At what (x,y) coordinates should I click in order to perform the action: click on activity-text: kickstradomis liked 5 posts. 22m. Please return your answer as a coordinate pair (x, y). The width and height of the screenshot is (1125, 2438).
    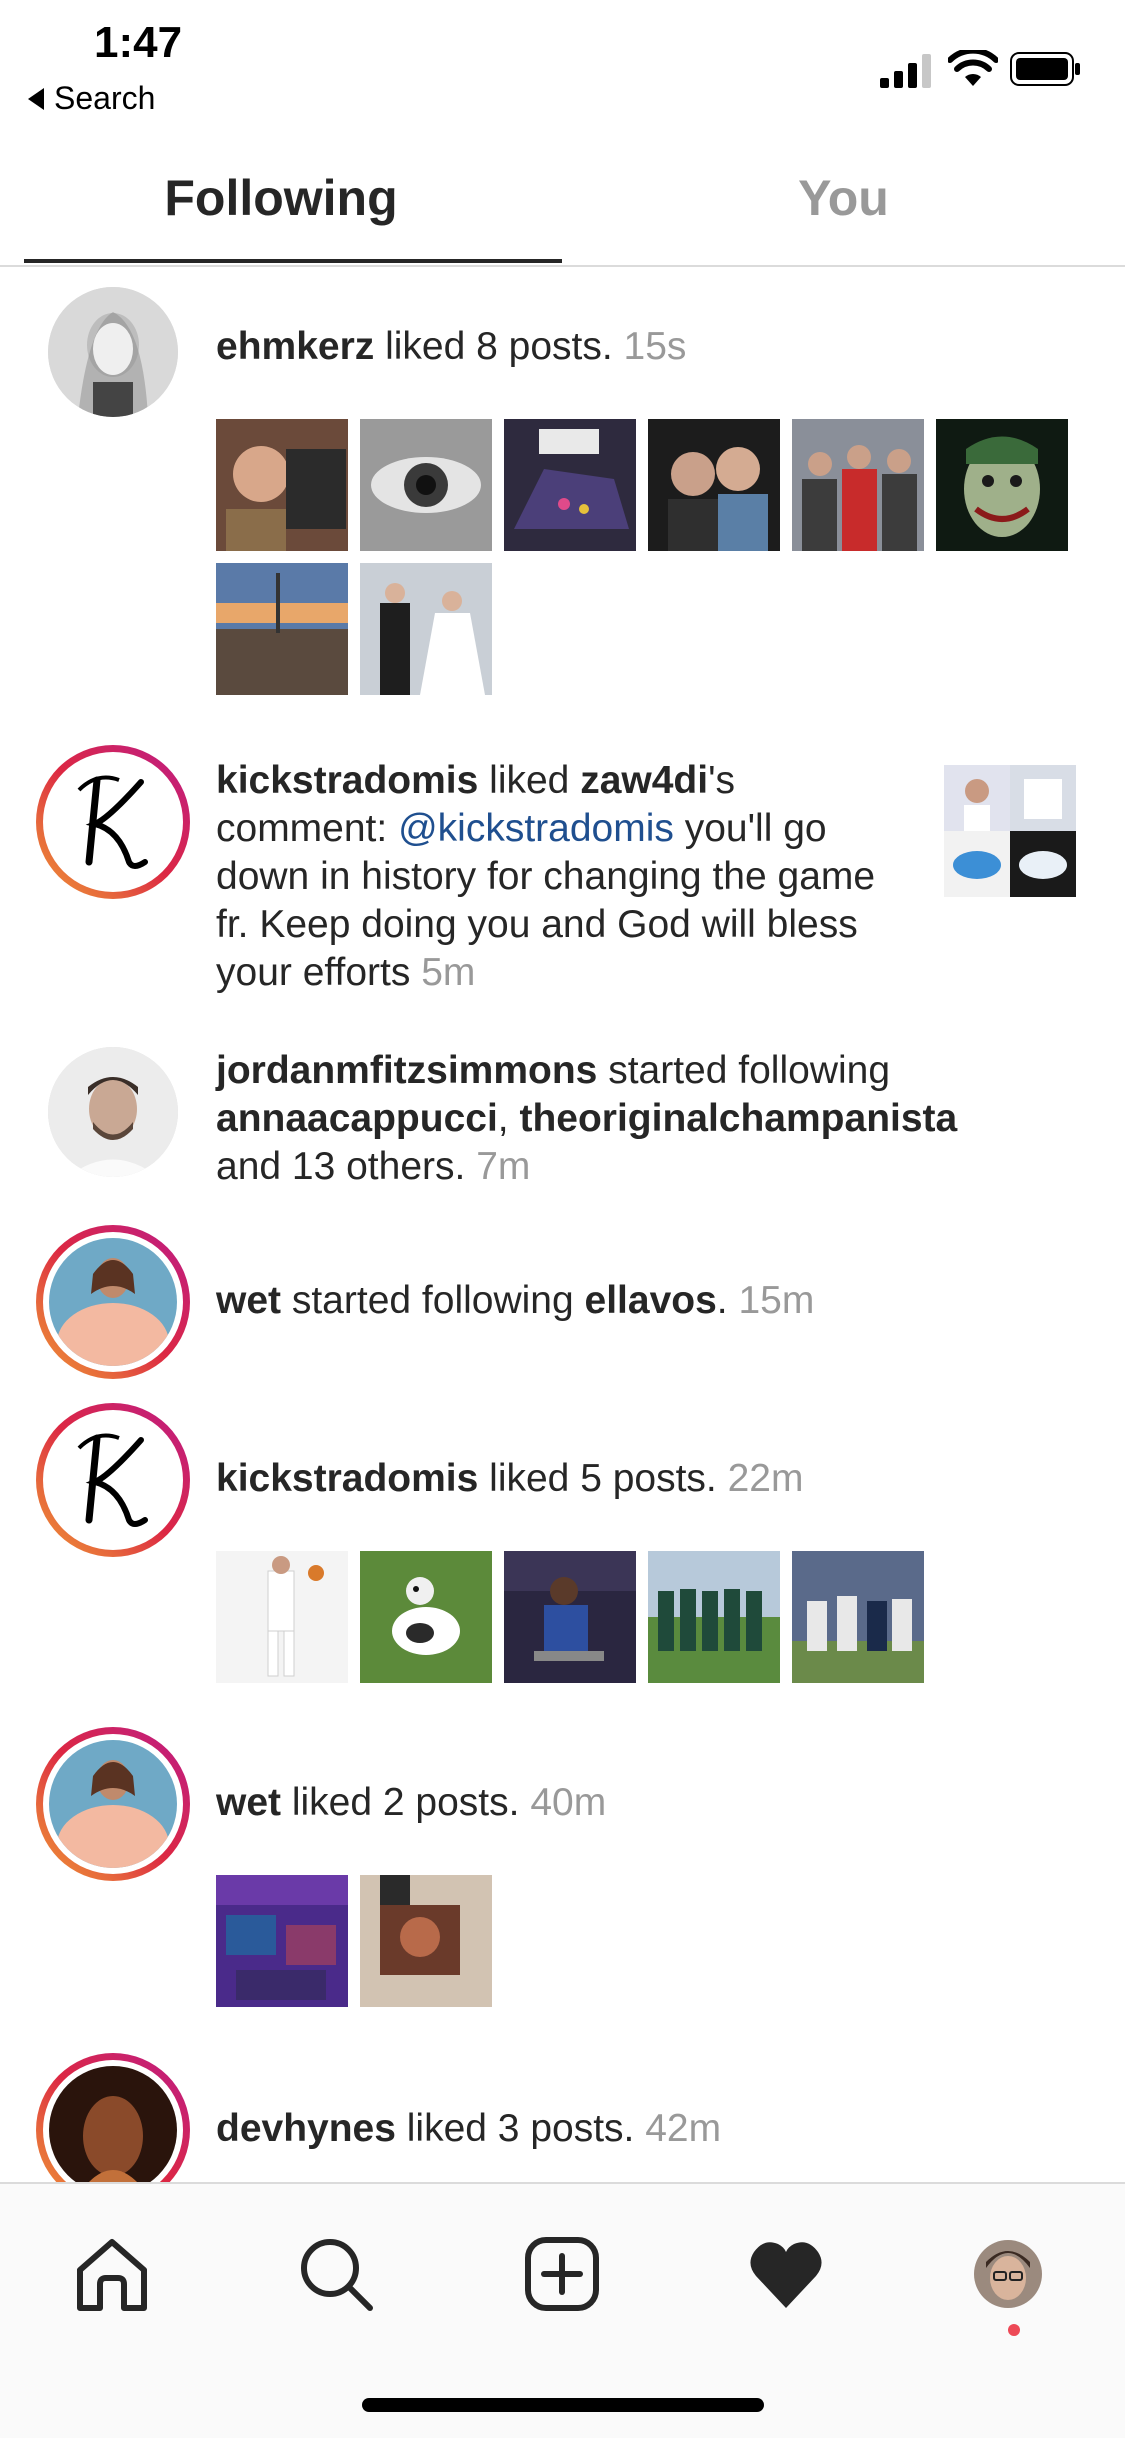
    Looking at the image, I should click on (510, 1478).